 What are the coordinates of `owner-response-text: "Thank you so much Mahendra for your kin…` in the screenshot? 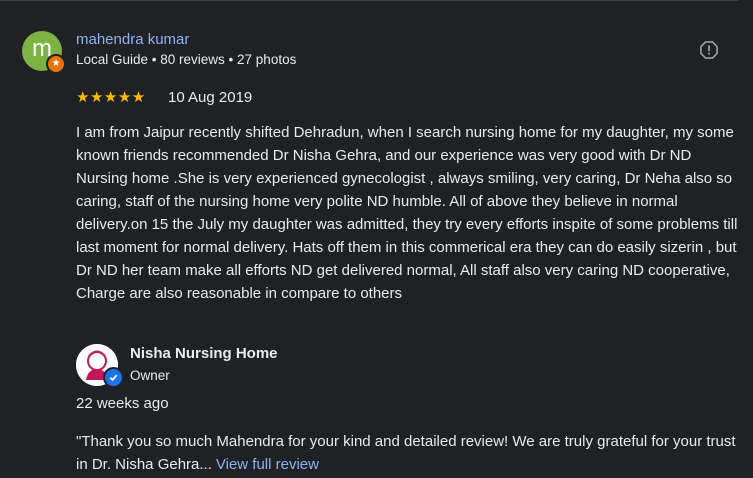 It's located at (408, 453).